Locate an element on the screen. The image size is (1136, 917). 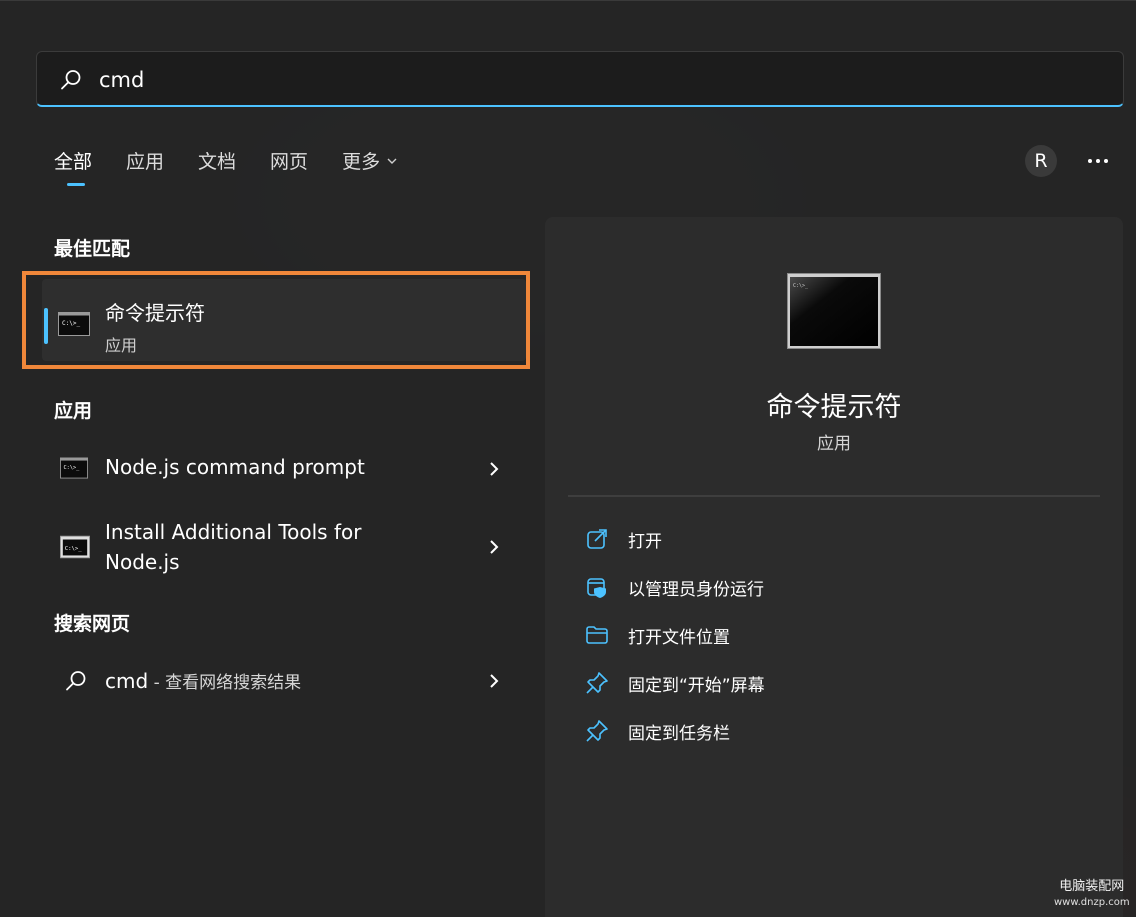
tab-more-label: 更多 is located at coordinates (361, 162).